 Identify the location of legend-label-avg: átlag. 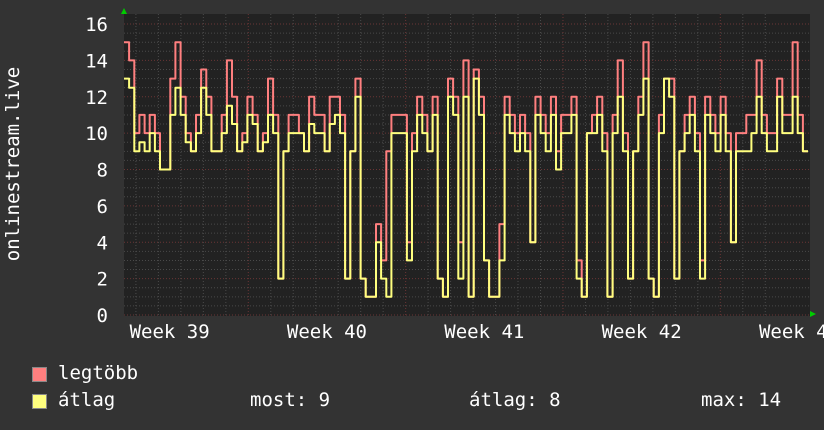
(87, 400).